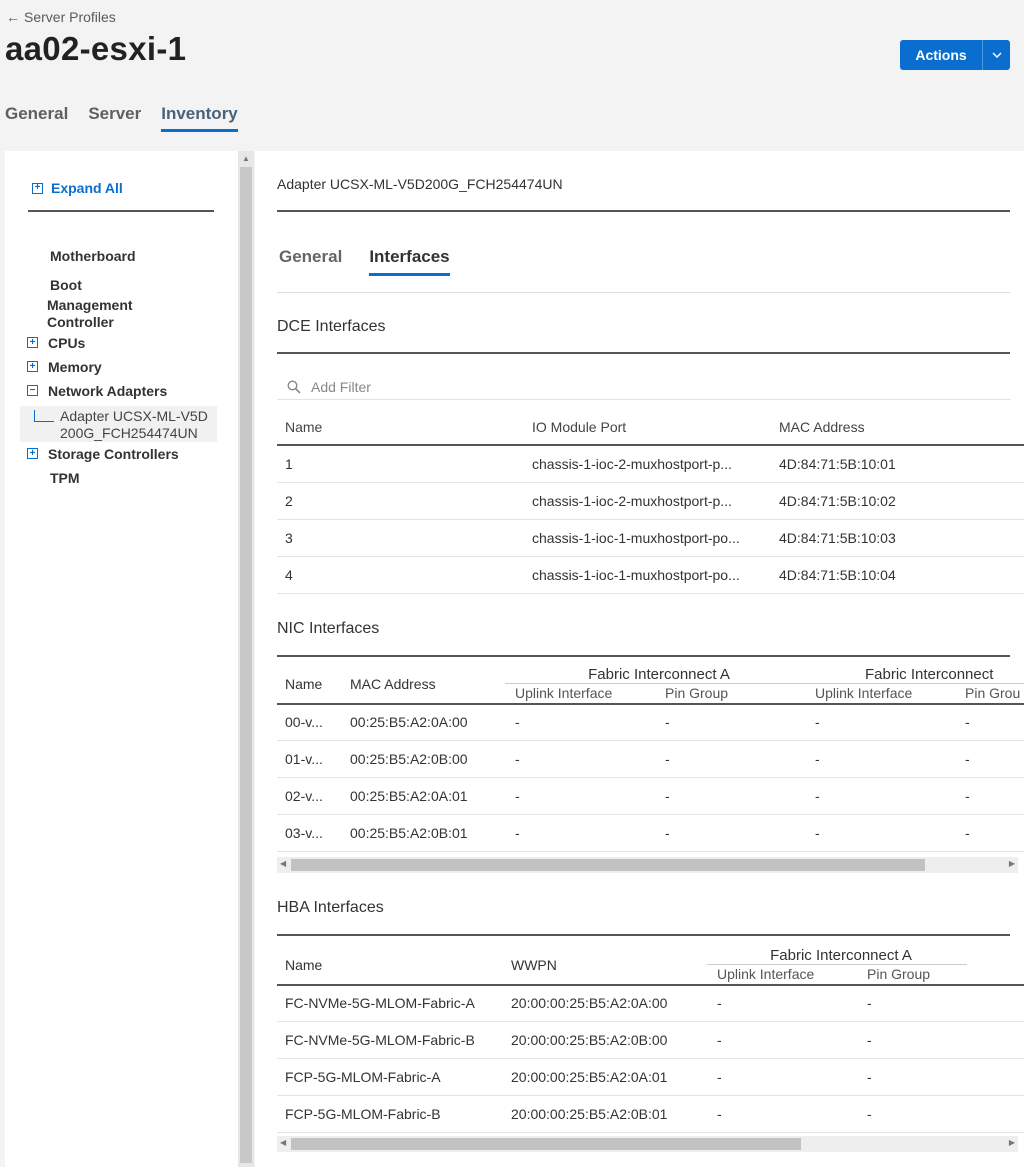 The image size is (1024, 1167). I want to click on tree-item-boot: Boot, so click(54, 285).